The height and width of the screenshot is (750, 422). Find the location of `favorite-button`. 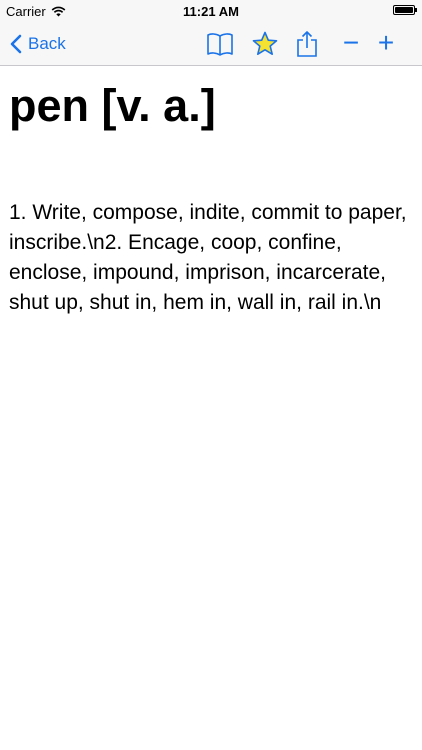

favorite-button is located at coordinates (265, 44).